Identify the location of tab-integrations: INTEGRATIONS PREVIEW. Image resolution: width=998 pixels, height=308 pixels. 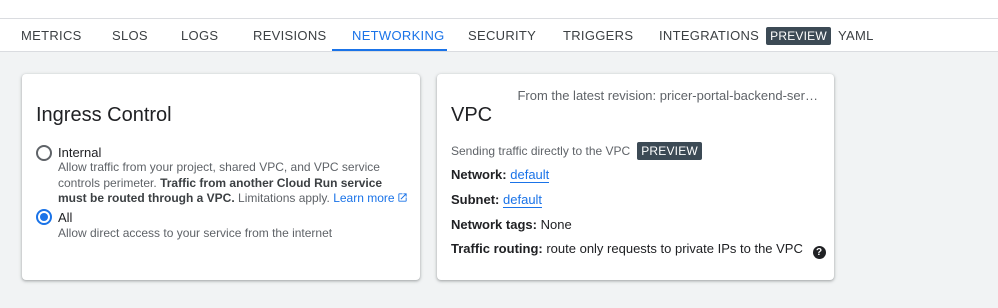
(745, 35).